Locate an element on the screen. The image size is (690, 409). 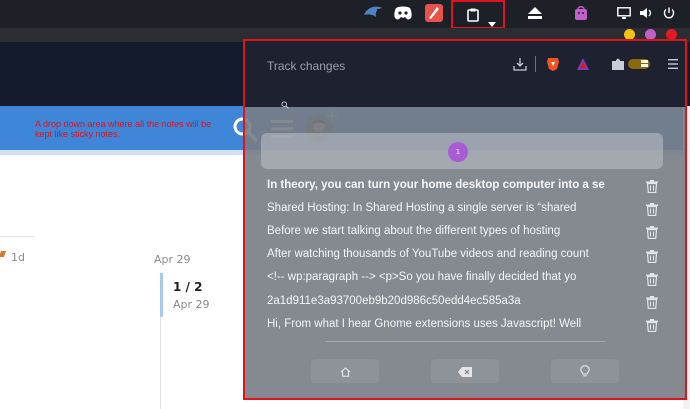
edit-icon is located at coordinates (3, 254).